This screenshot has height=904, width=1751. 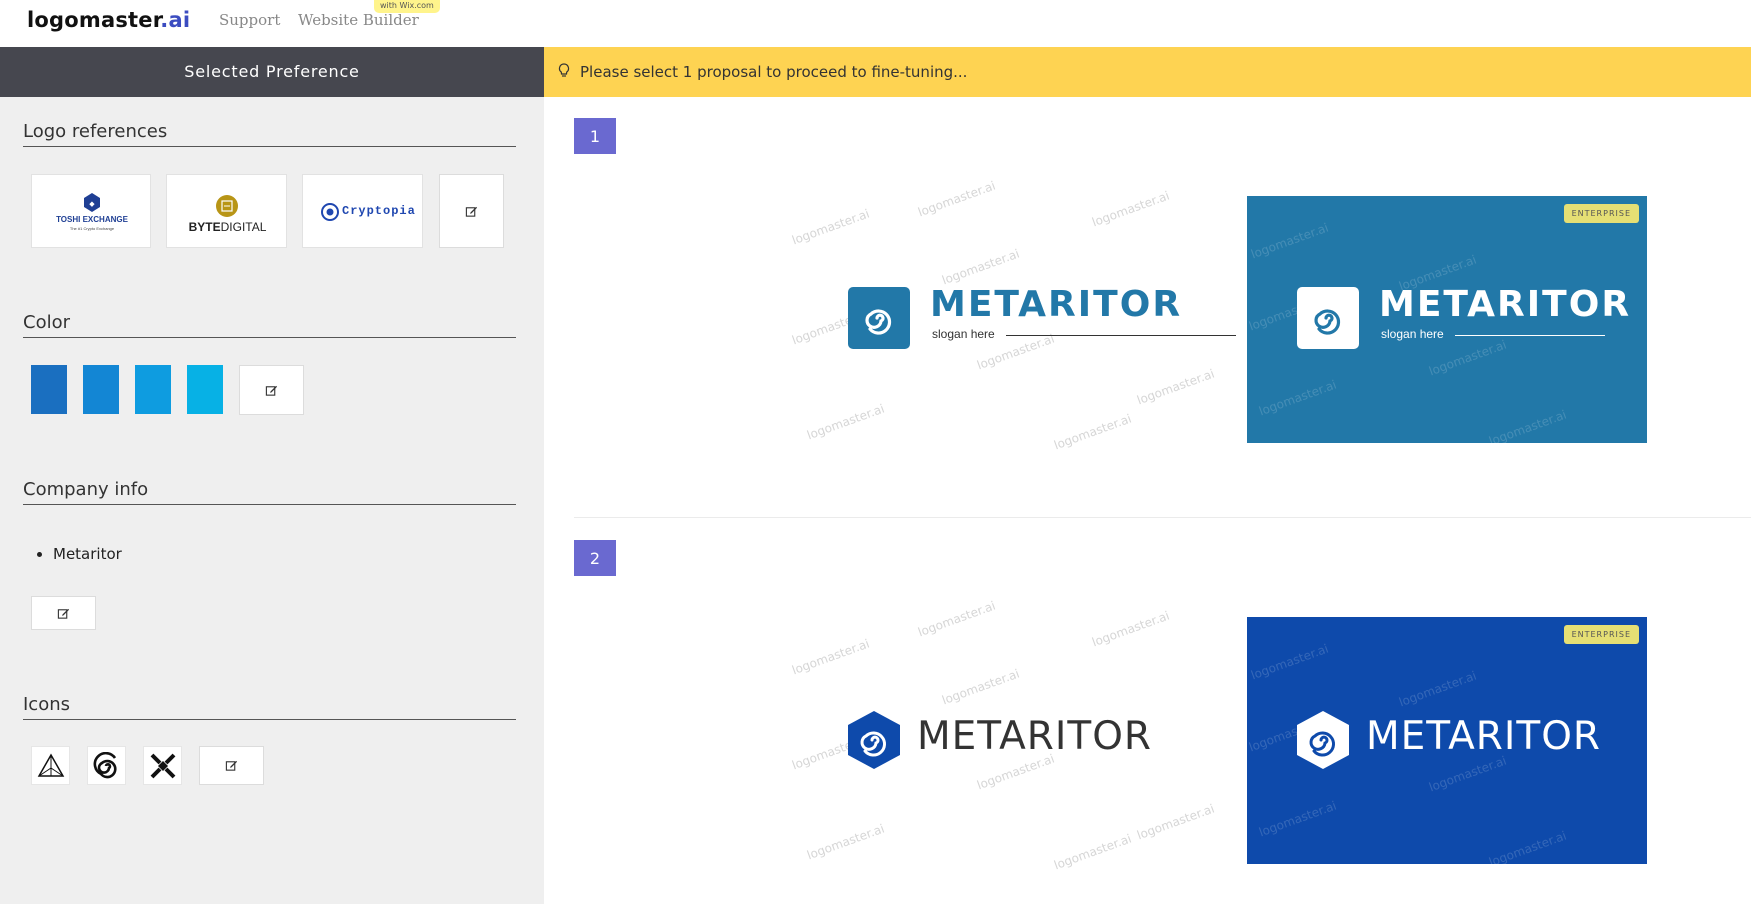 I want to click on edit-logo-references-button, so click(x=471, y=211).